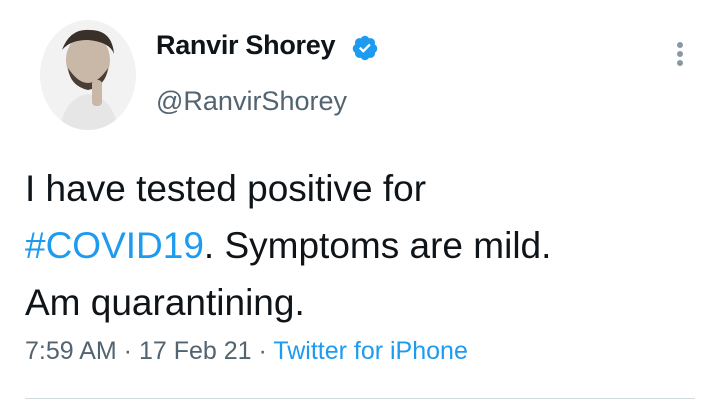  What do you see at coordinates (251, 101) in the screenshot?
I see `author-handle: @RanvirShorey` at bounding box center [251, 101].